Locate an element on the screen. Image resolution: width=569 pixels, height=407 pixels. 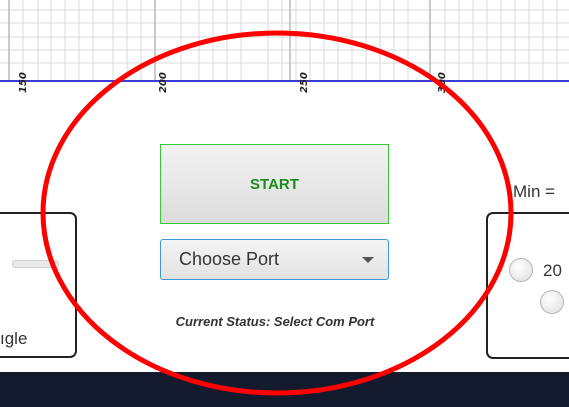
axis-tick-label: 200 is located at coordinates (163, 82).